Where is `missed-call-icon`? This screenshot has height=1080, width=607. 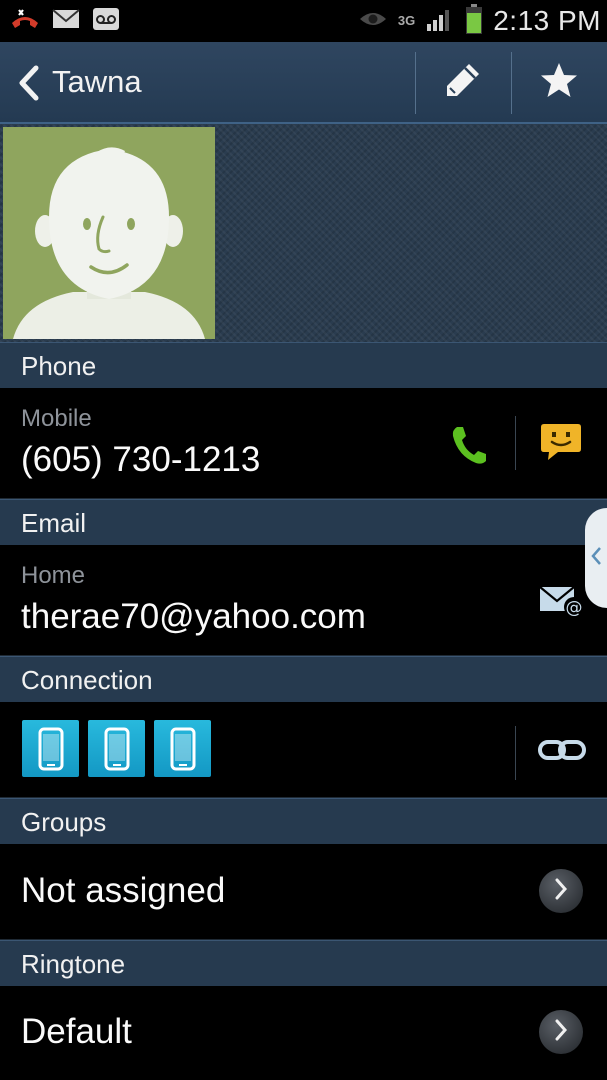
missed-call-icon is located at coordinates (25, 21).